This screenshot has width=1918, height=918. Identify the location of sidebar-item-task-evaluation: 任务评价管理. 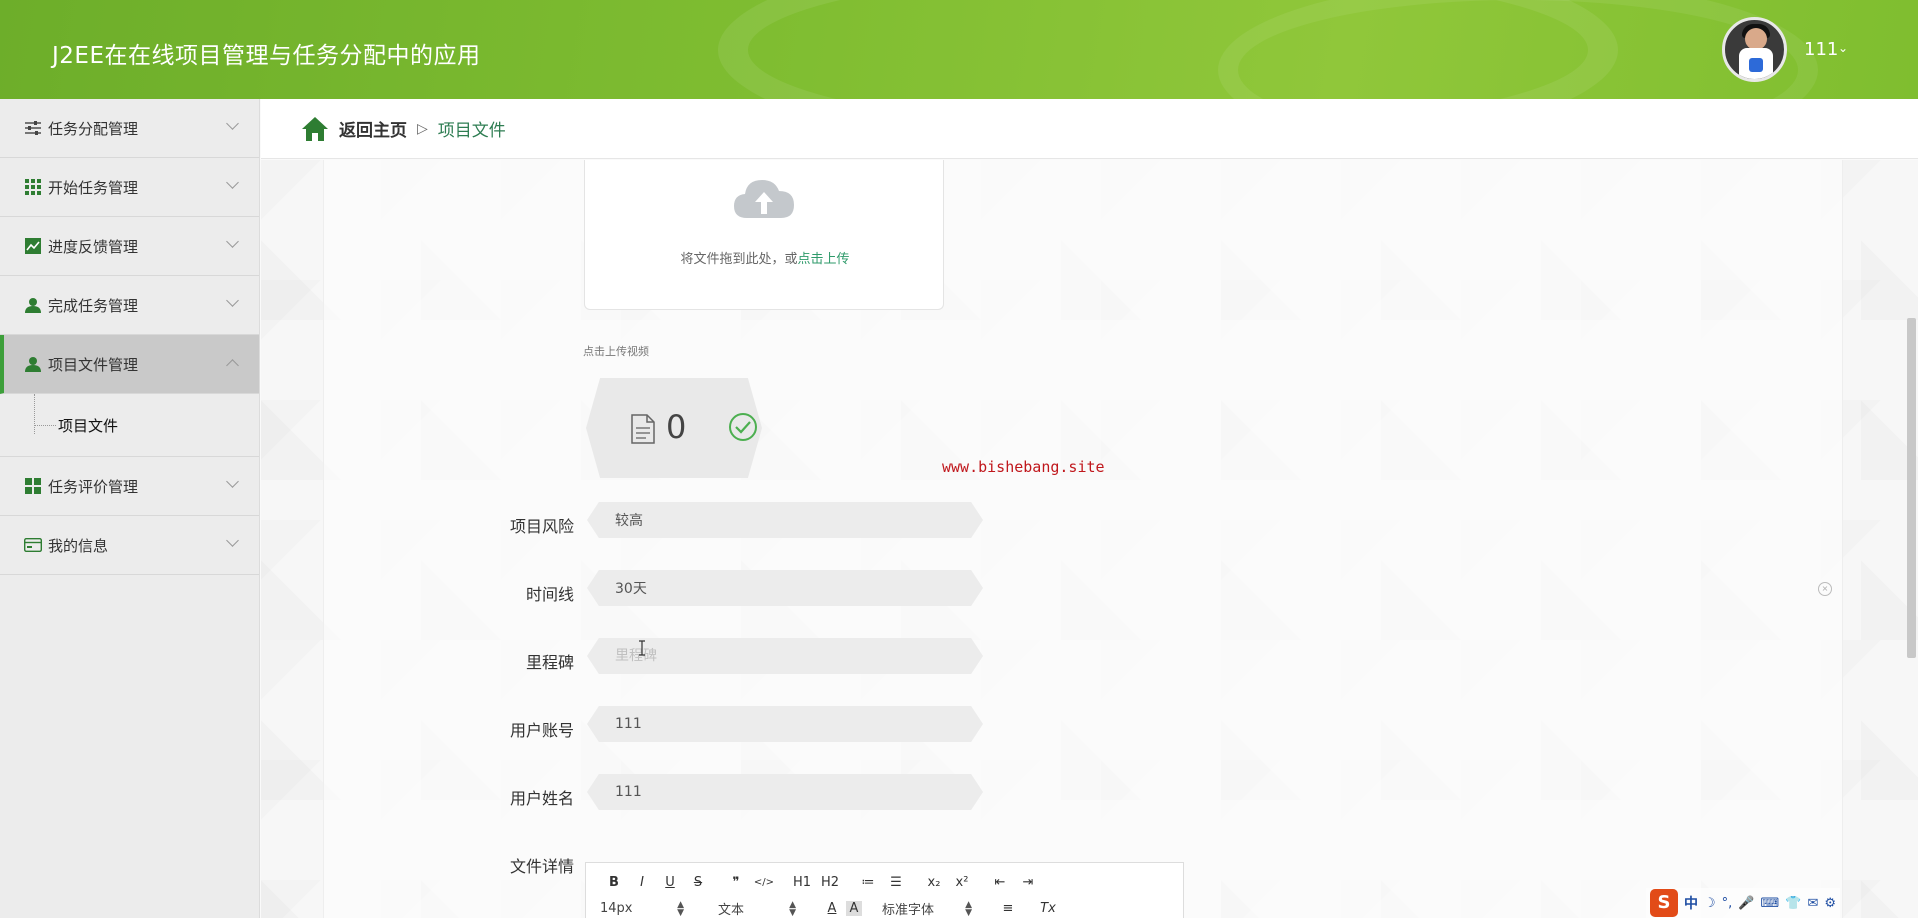
(129, 486).